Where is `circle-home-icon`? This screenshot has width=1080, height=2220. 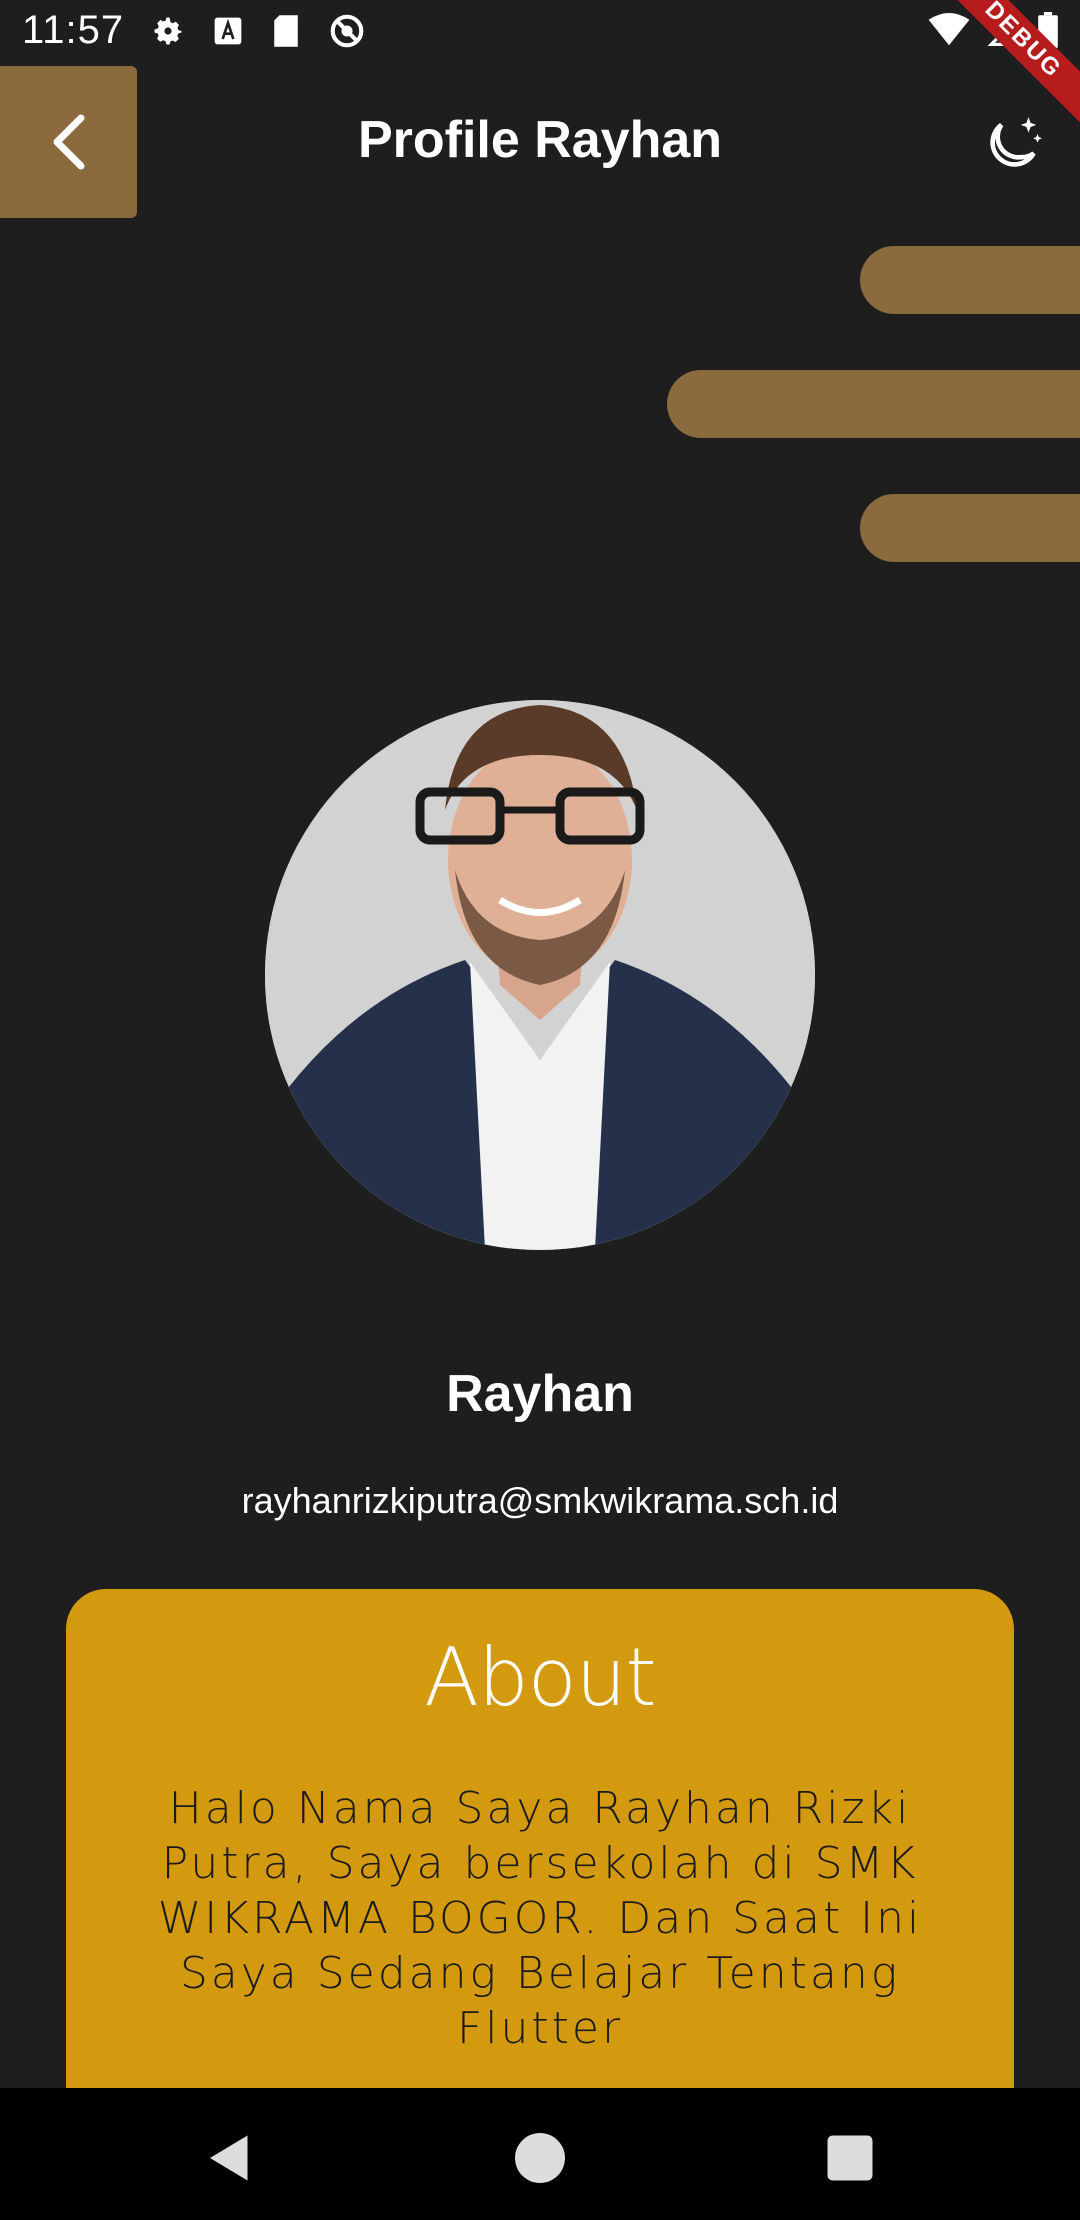
circle-home-icon is located at coordinates (540, 2158).